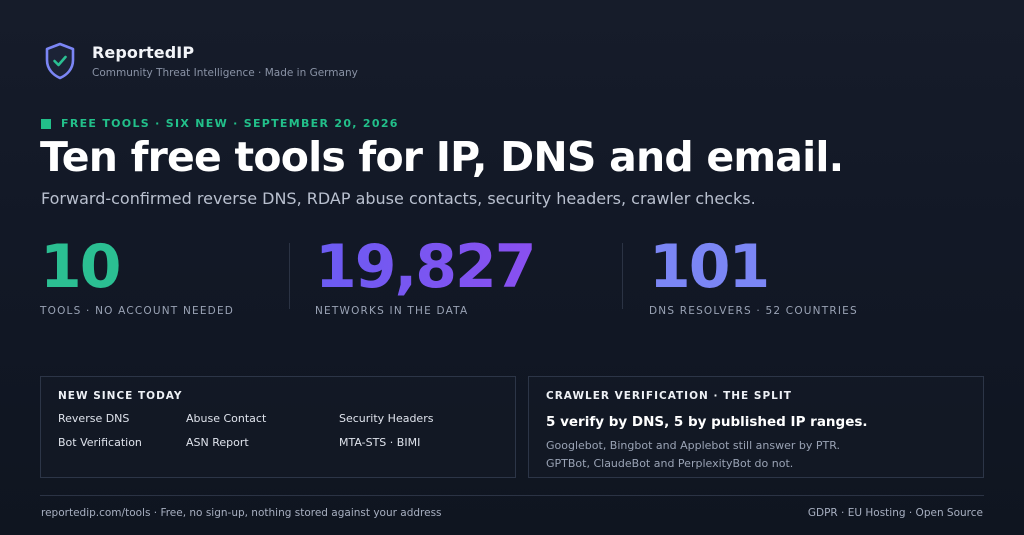 This screenshot has height=535, width=1024. What do you see at coordinates (709, 267) in the screenshot?
I see `stat-value: 101` at bounding box center [709, 267].